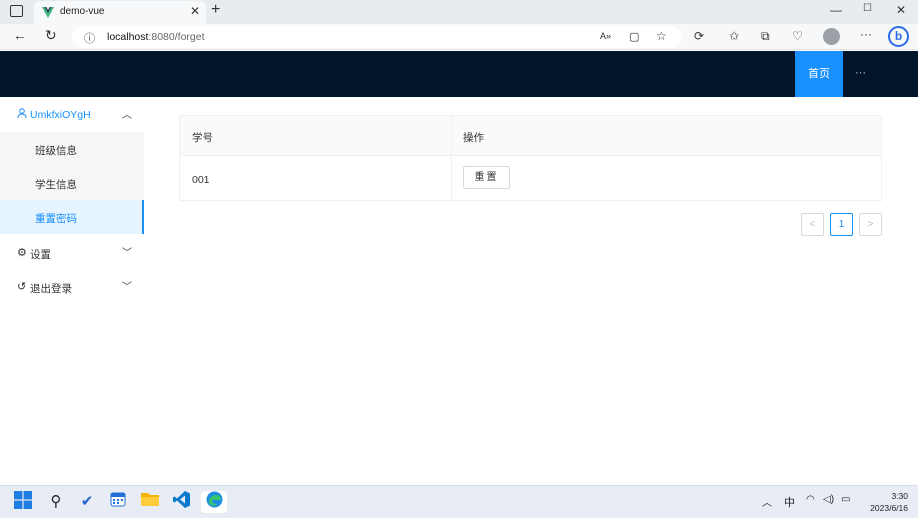  What do you see at coordinates (22, 114) in the screenshot?
I see `user-icon` at bounding box center [22, 114].